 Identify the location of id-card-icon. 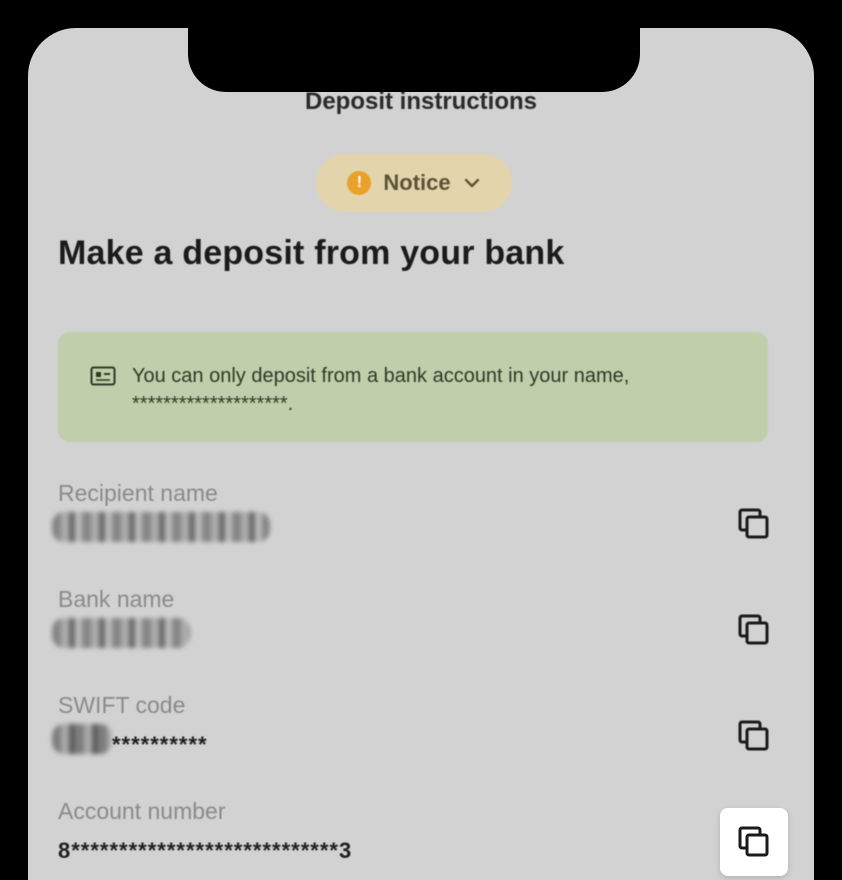
(103, 376).